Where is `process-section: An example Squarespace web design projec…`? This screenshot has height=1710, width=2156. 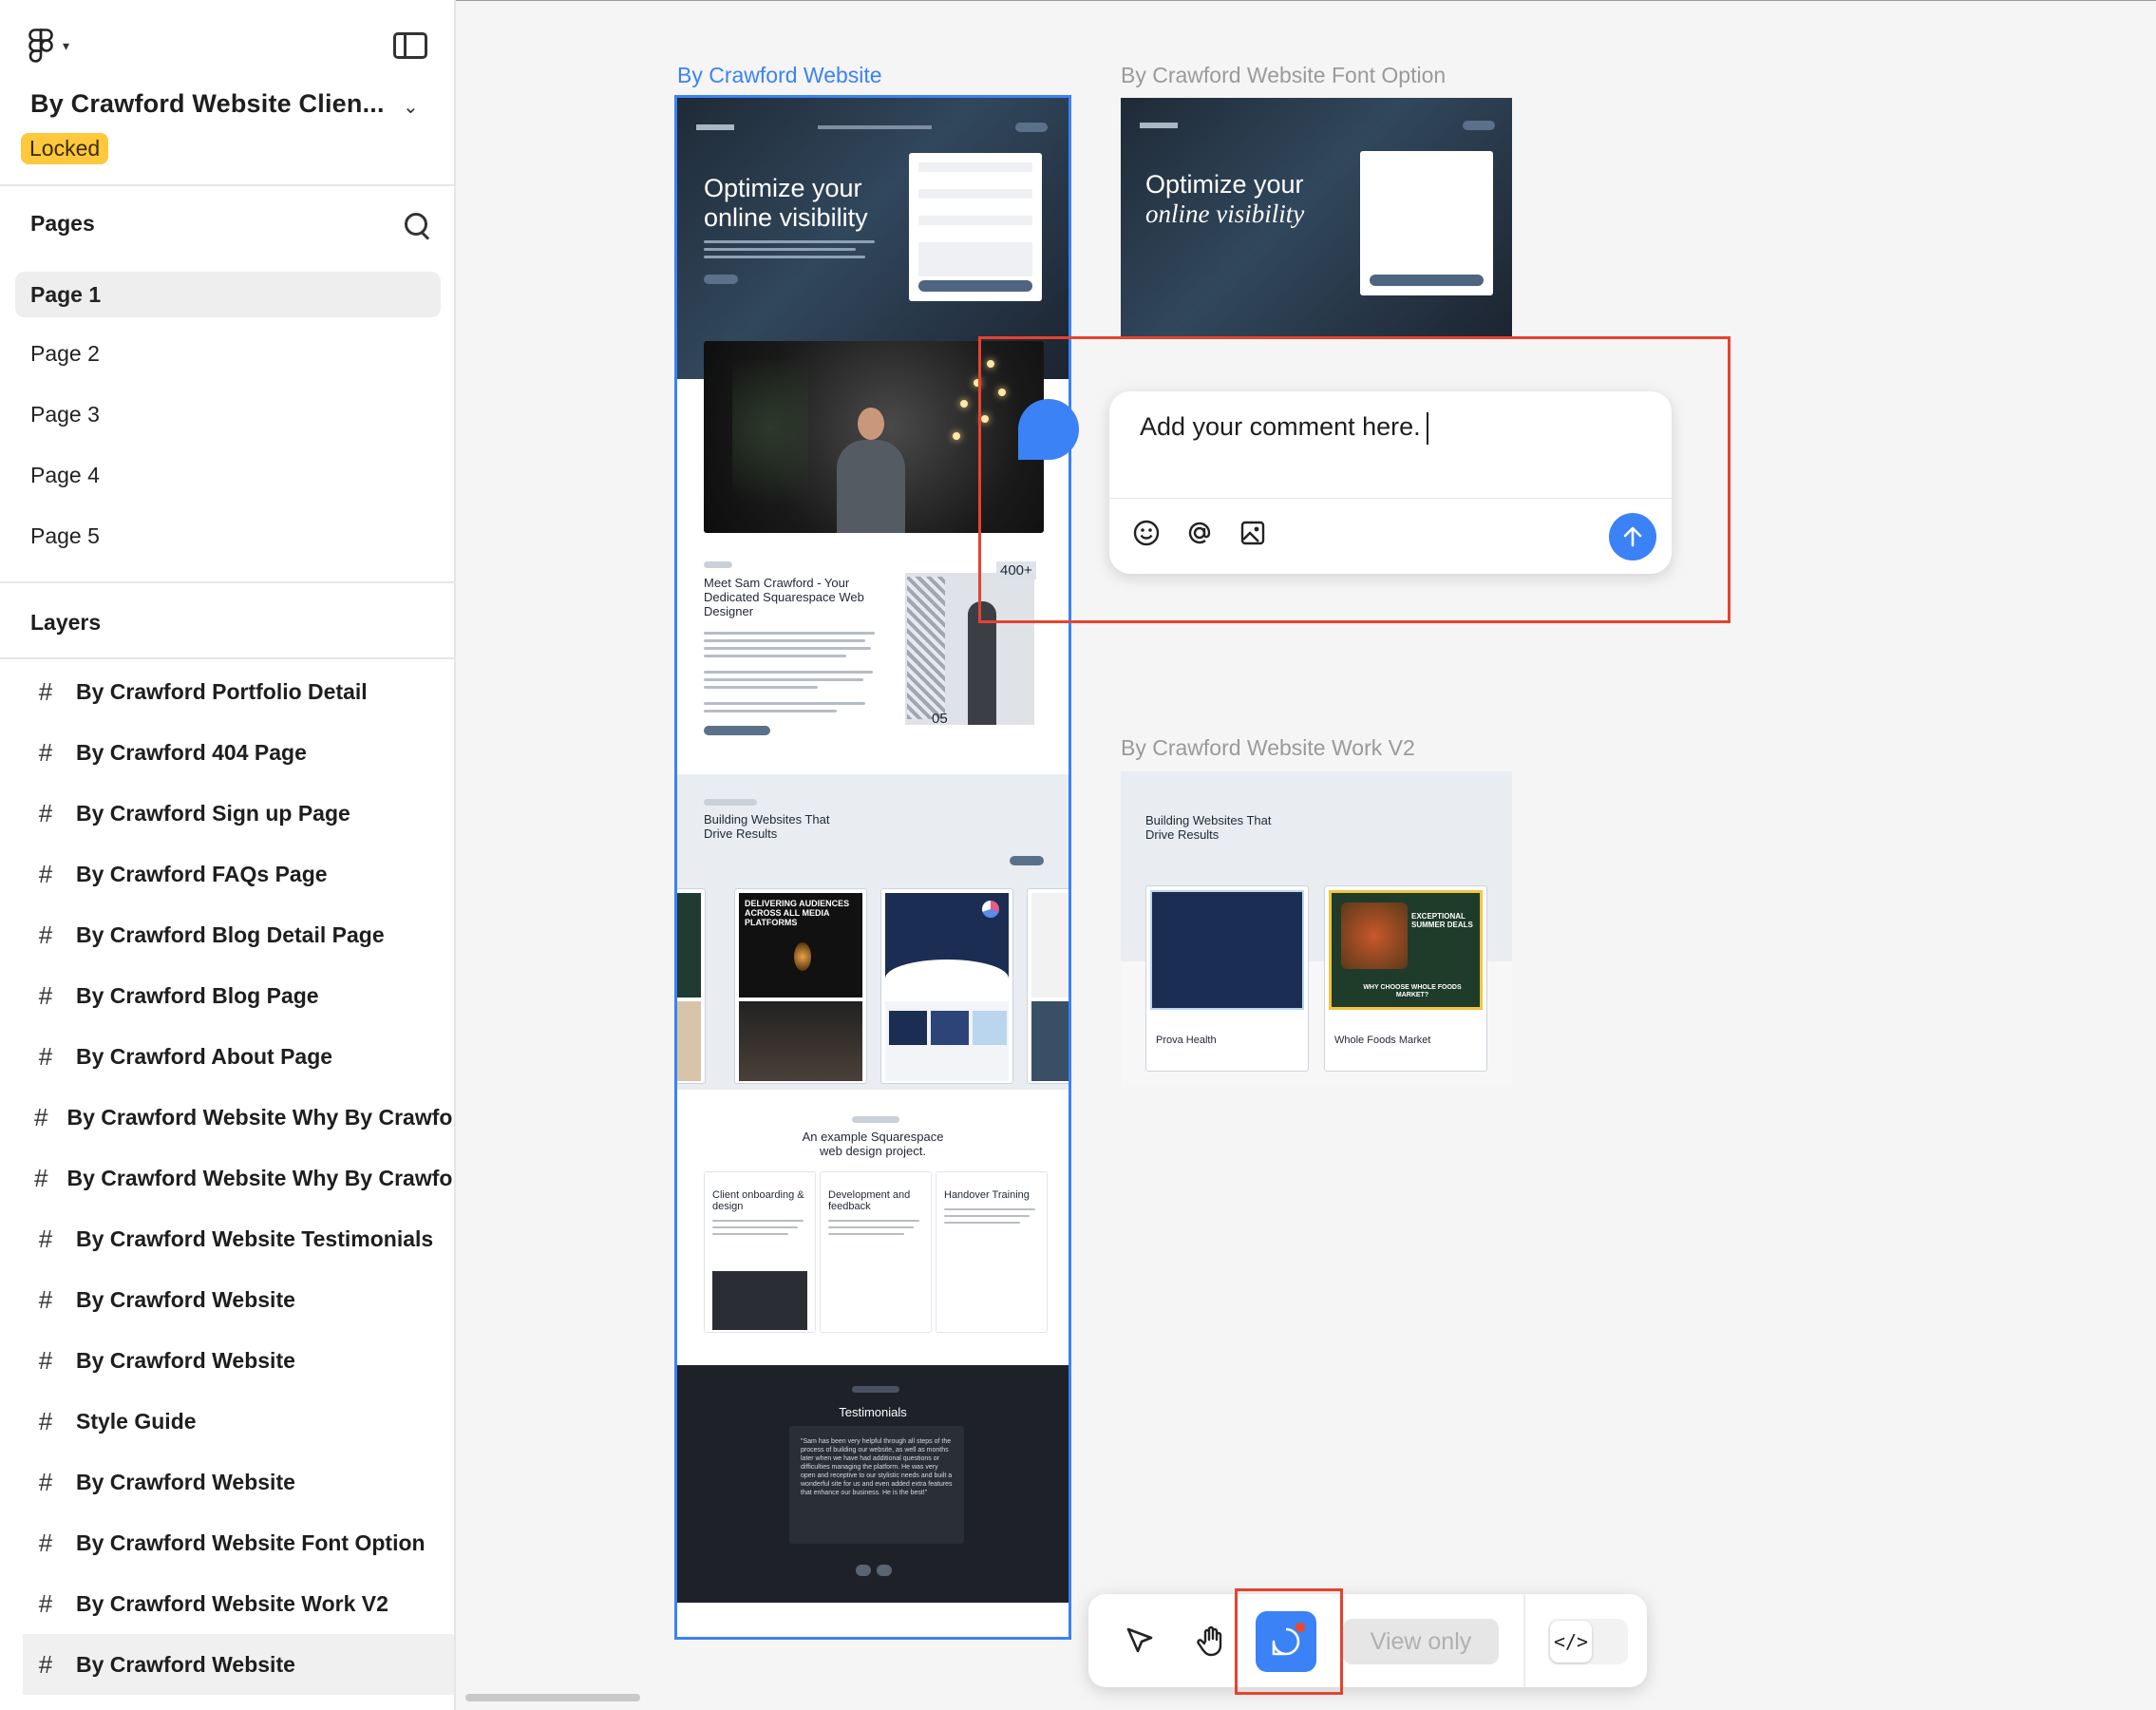
process-section: An example Squarespace web design projec… is located at coordinates (873, 1222).